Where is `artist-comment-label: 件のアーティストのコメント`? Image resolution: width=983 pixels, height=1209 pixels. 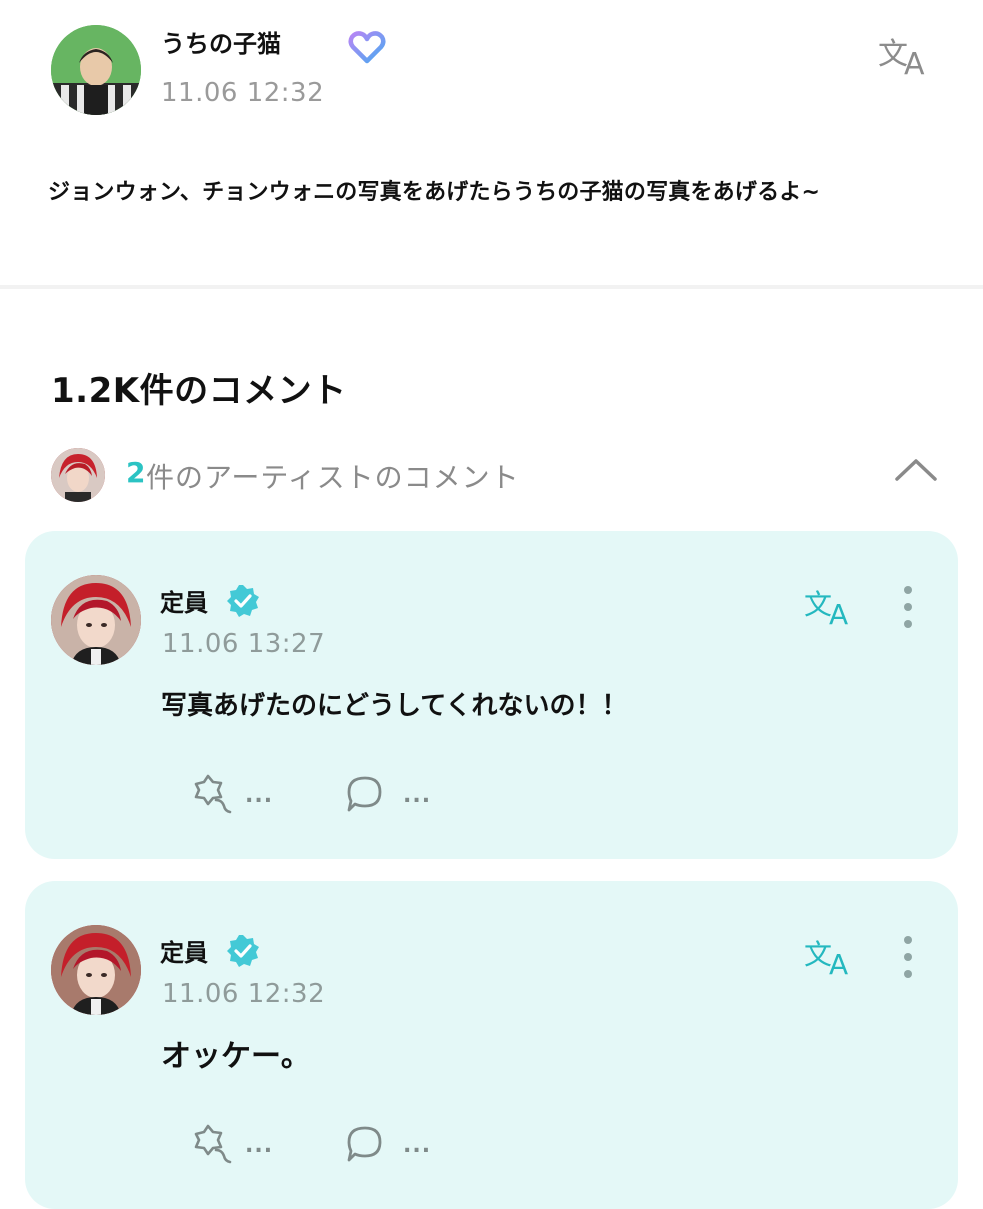
artist-comment-label: 件のアーティストのコメント is located at coordinates (333, 477).